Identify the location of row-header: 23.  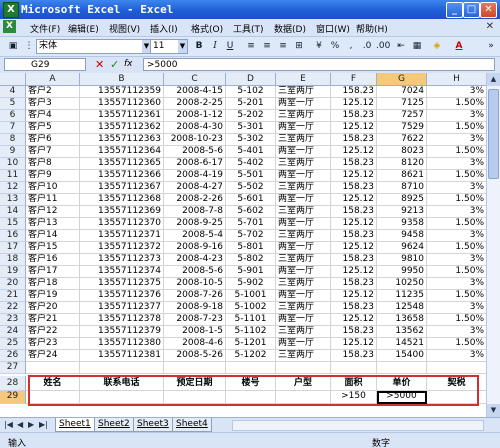
(13, 320).